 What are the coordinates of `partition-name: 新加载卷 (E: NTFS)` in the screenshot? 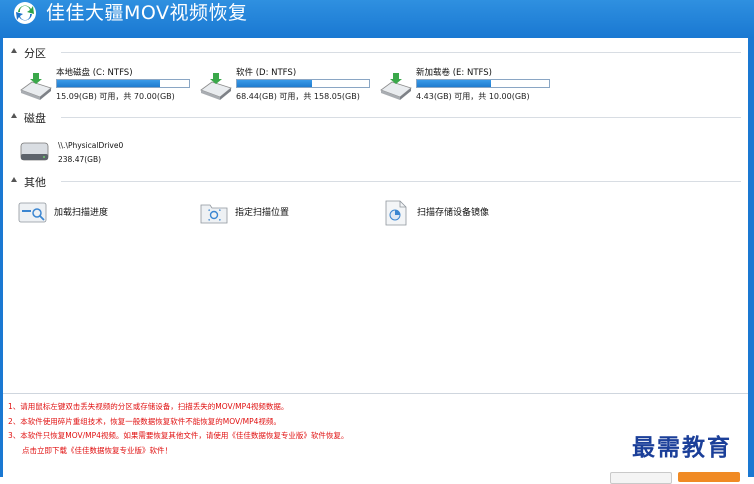 It's located at (454, 73).